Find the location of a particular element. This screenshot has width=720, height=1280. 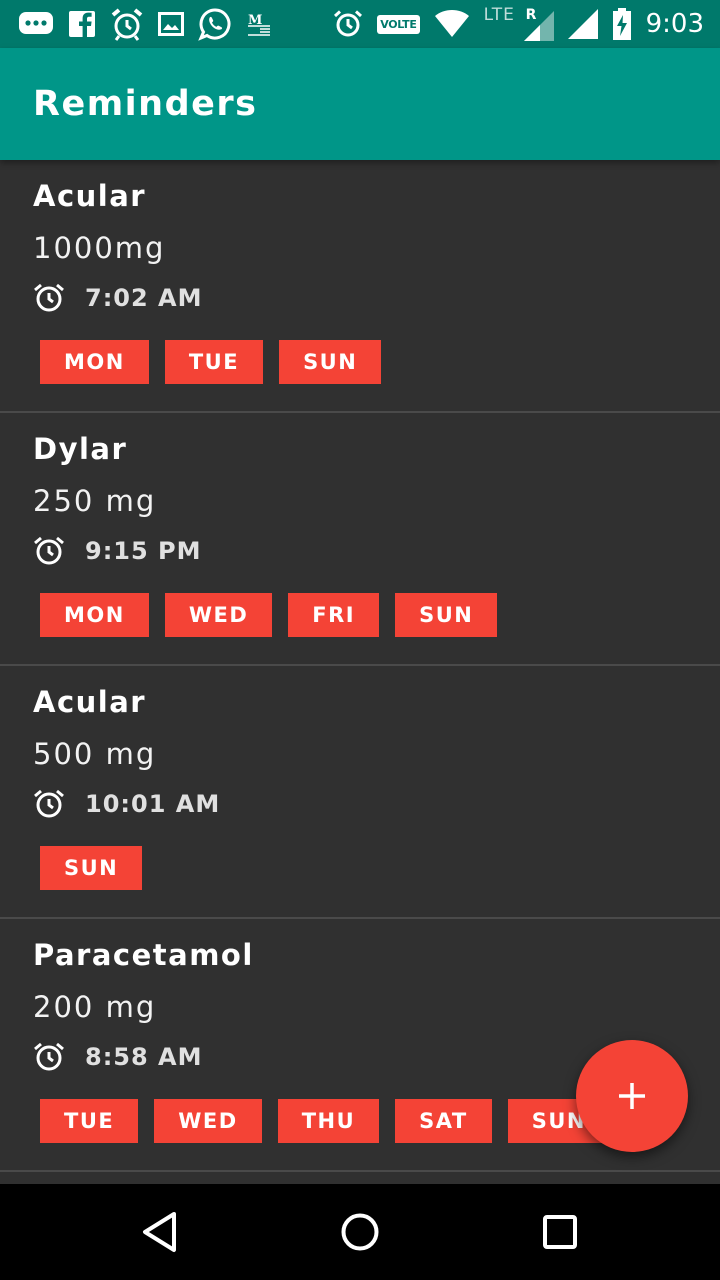

status-bar-right: VOLTE LTE R 9:03 is located at coordinates (518, 24).